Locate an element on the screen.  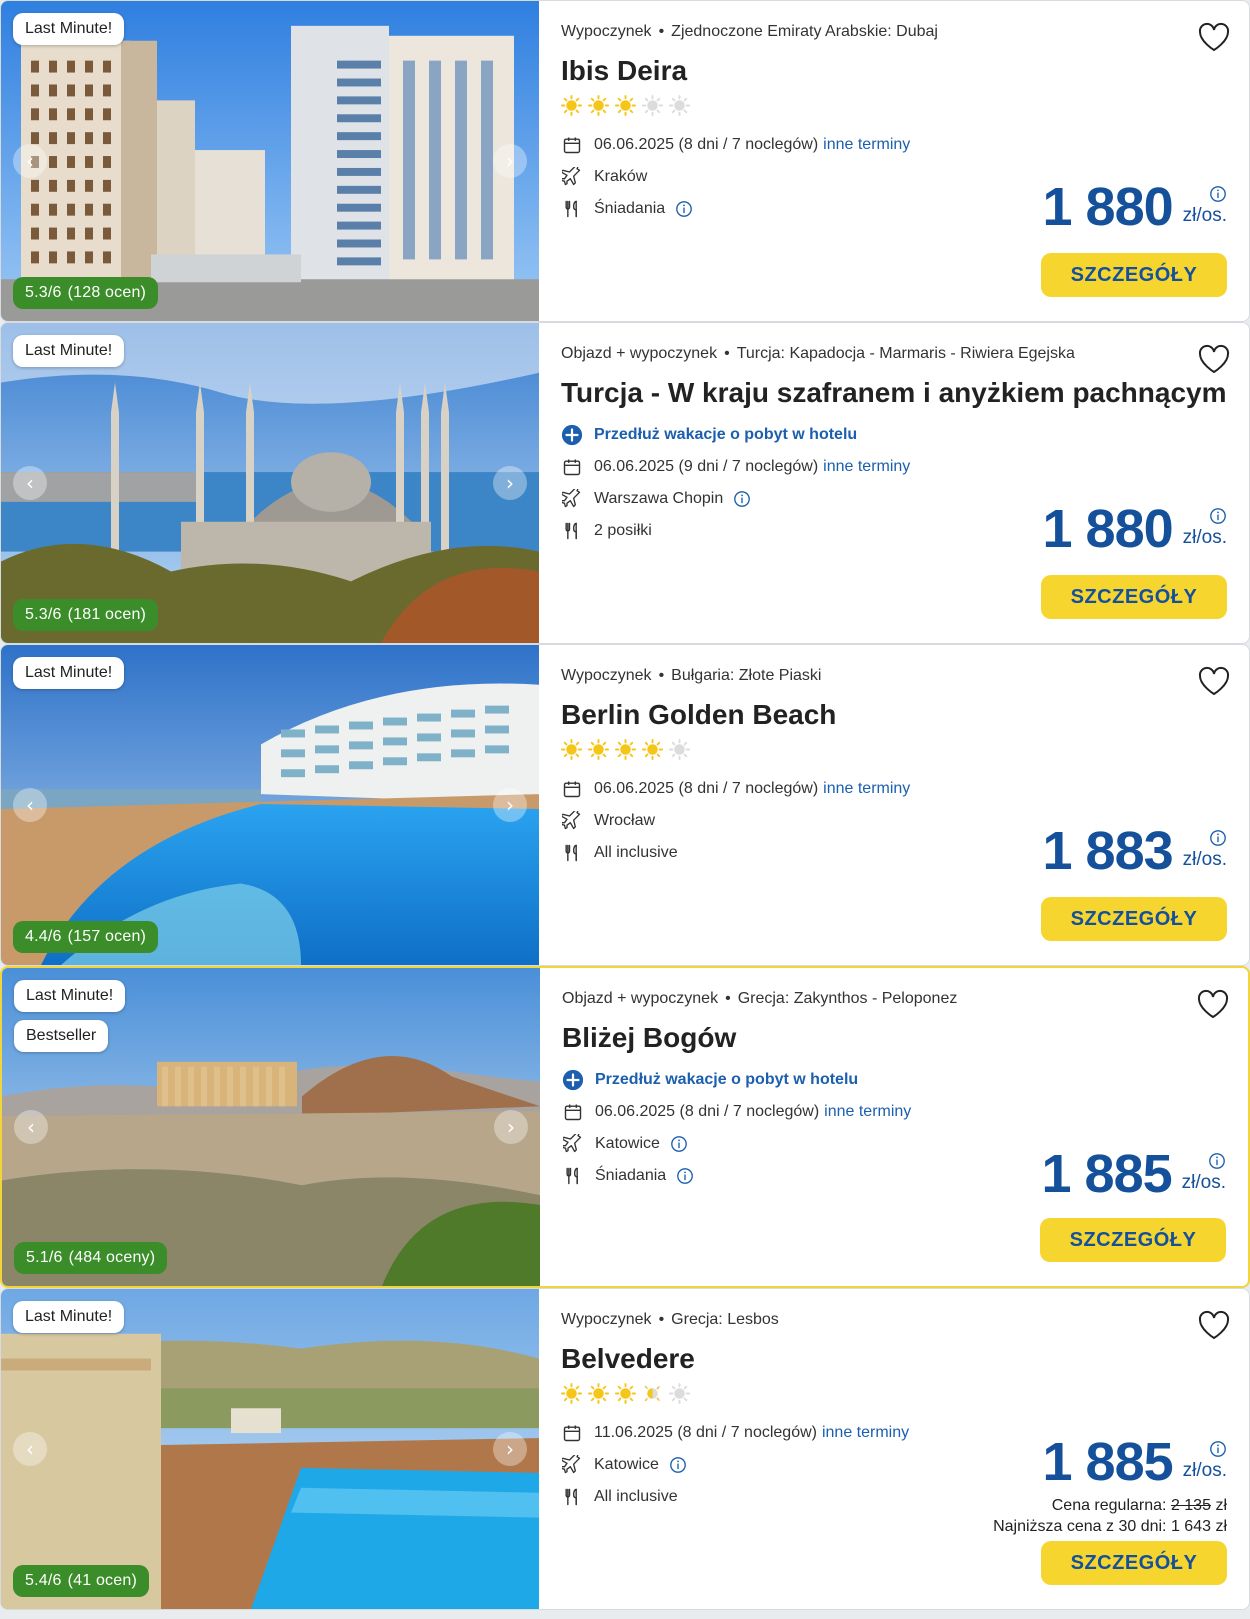
rating-score: 4.4/6 is located at coordinates (43, 936).